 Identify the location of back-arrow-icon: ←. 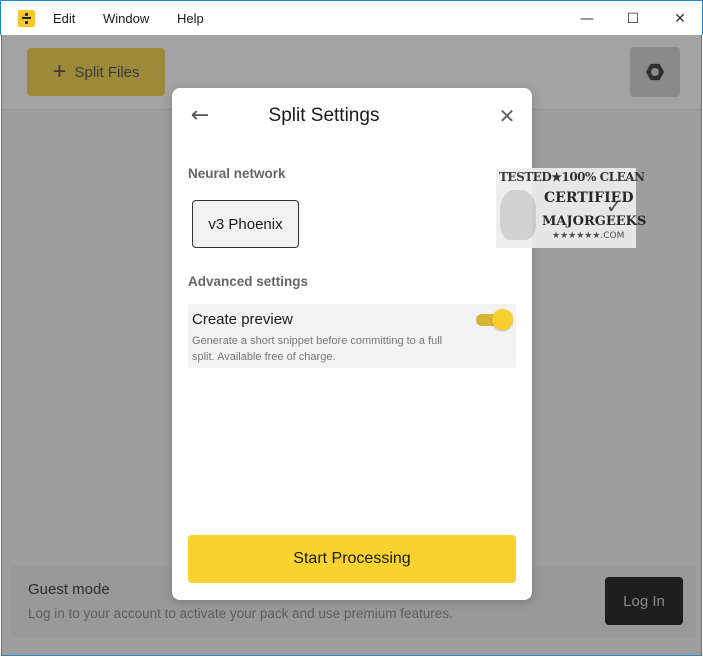
(200, 116).